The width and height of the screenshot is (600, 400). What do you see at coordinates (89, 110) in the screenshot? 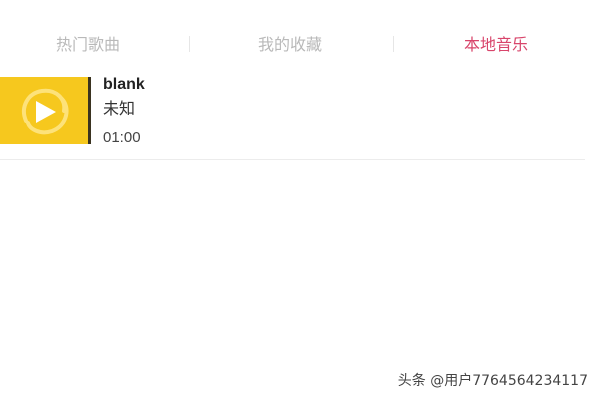
I see `cover-edge` at bounding box center [89, 110].